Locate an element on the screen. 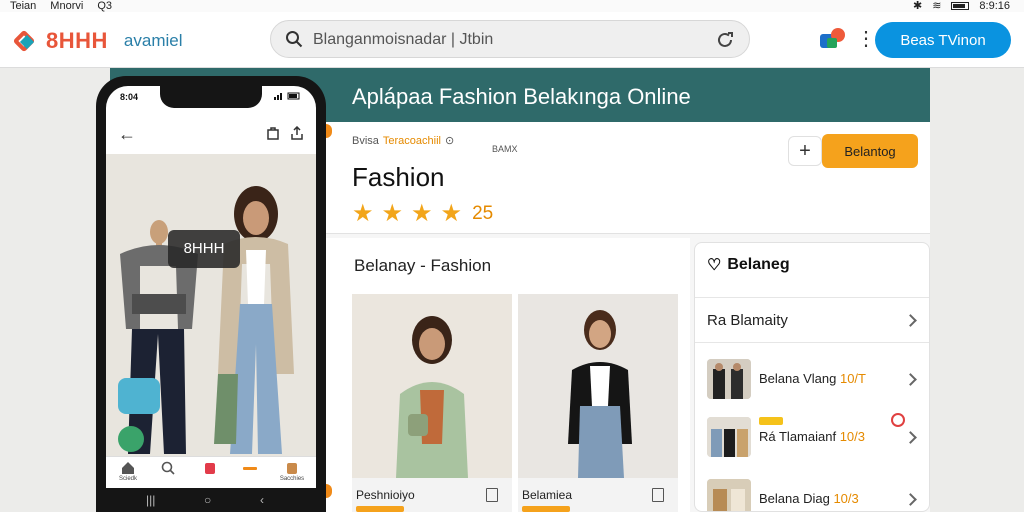  section-title: Belanay - Fashion is located at coordinates (423, 265).